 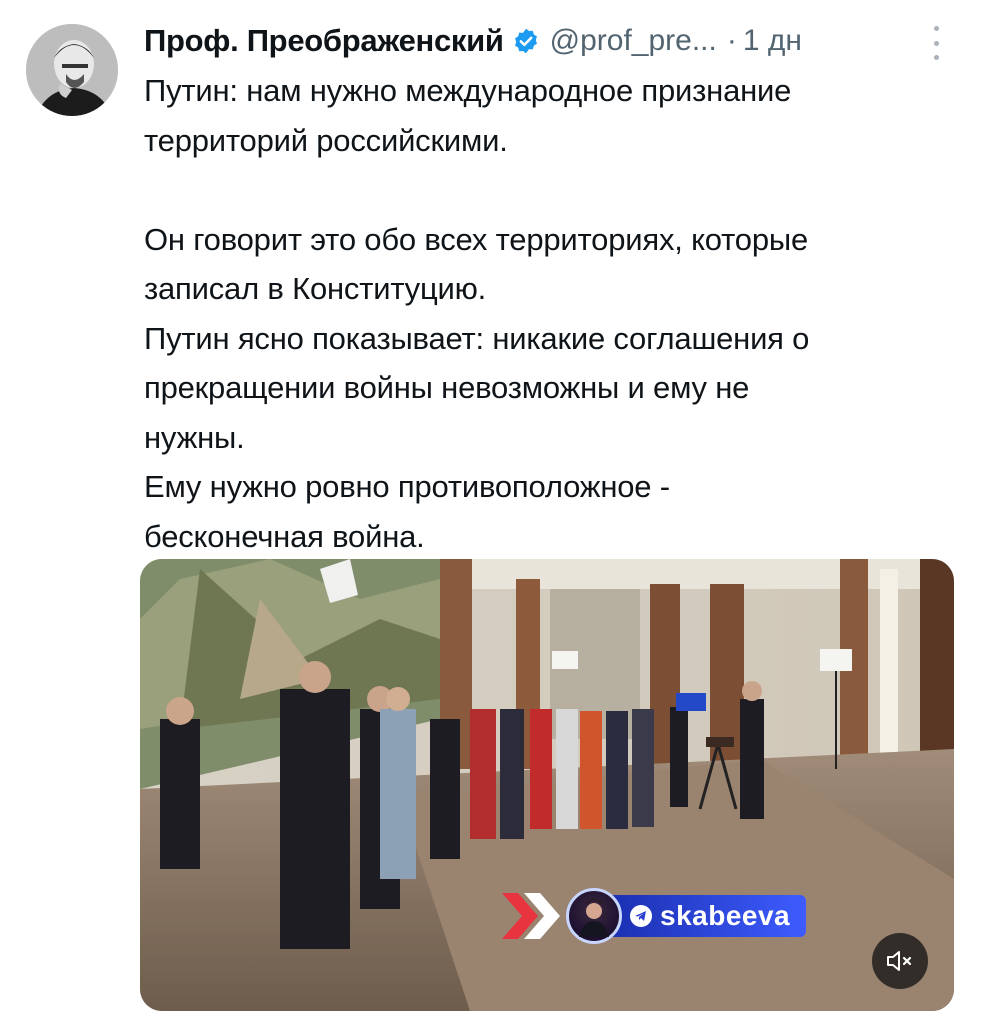 I want to click on tweet-line: бесконечная война., so click(x=284, y=536).